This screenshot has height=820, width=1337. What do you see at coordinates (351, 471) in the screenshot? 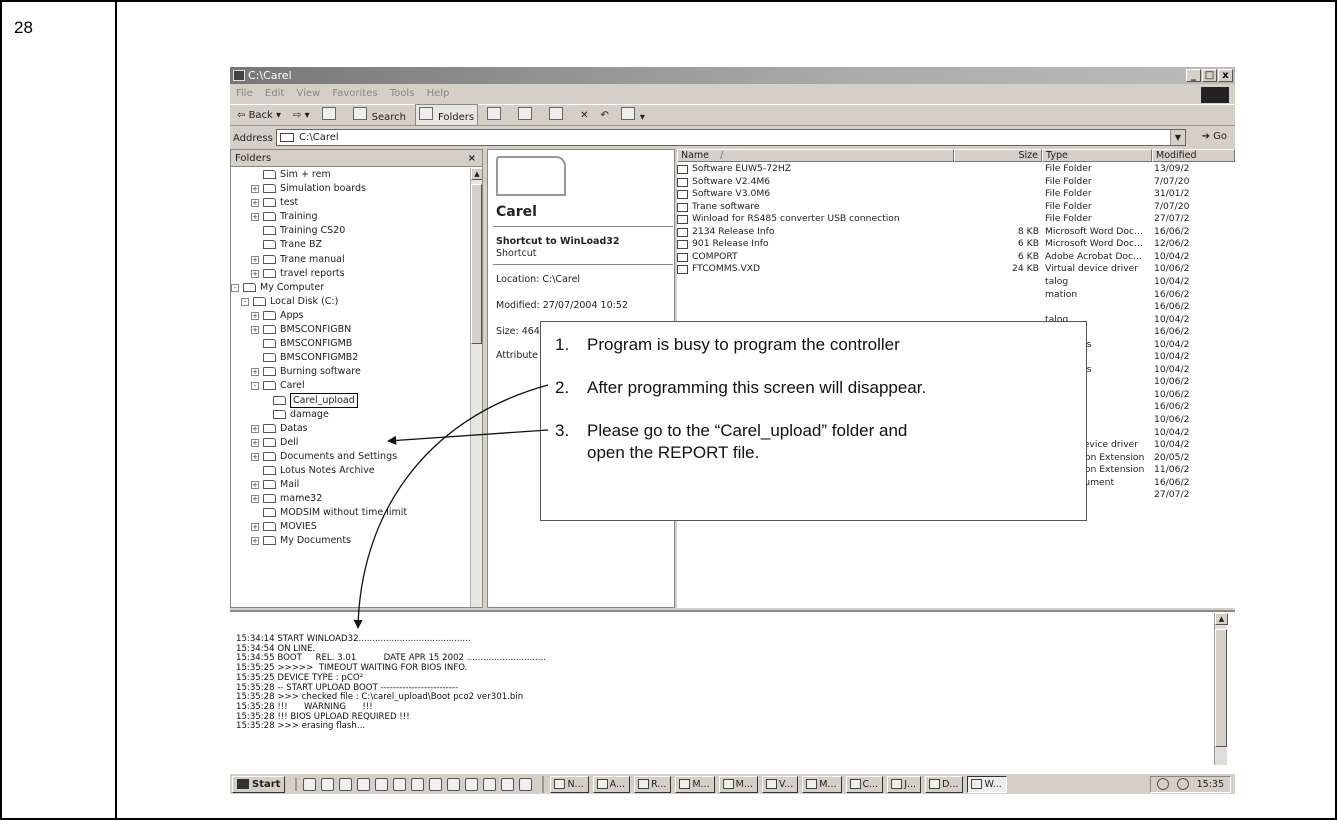
I see `tree-item: Lotus Notes Archive` at bounding box center [351, 471].